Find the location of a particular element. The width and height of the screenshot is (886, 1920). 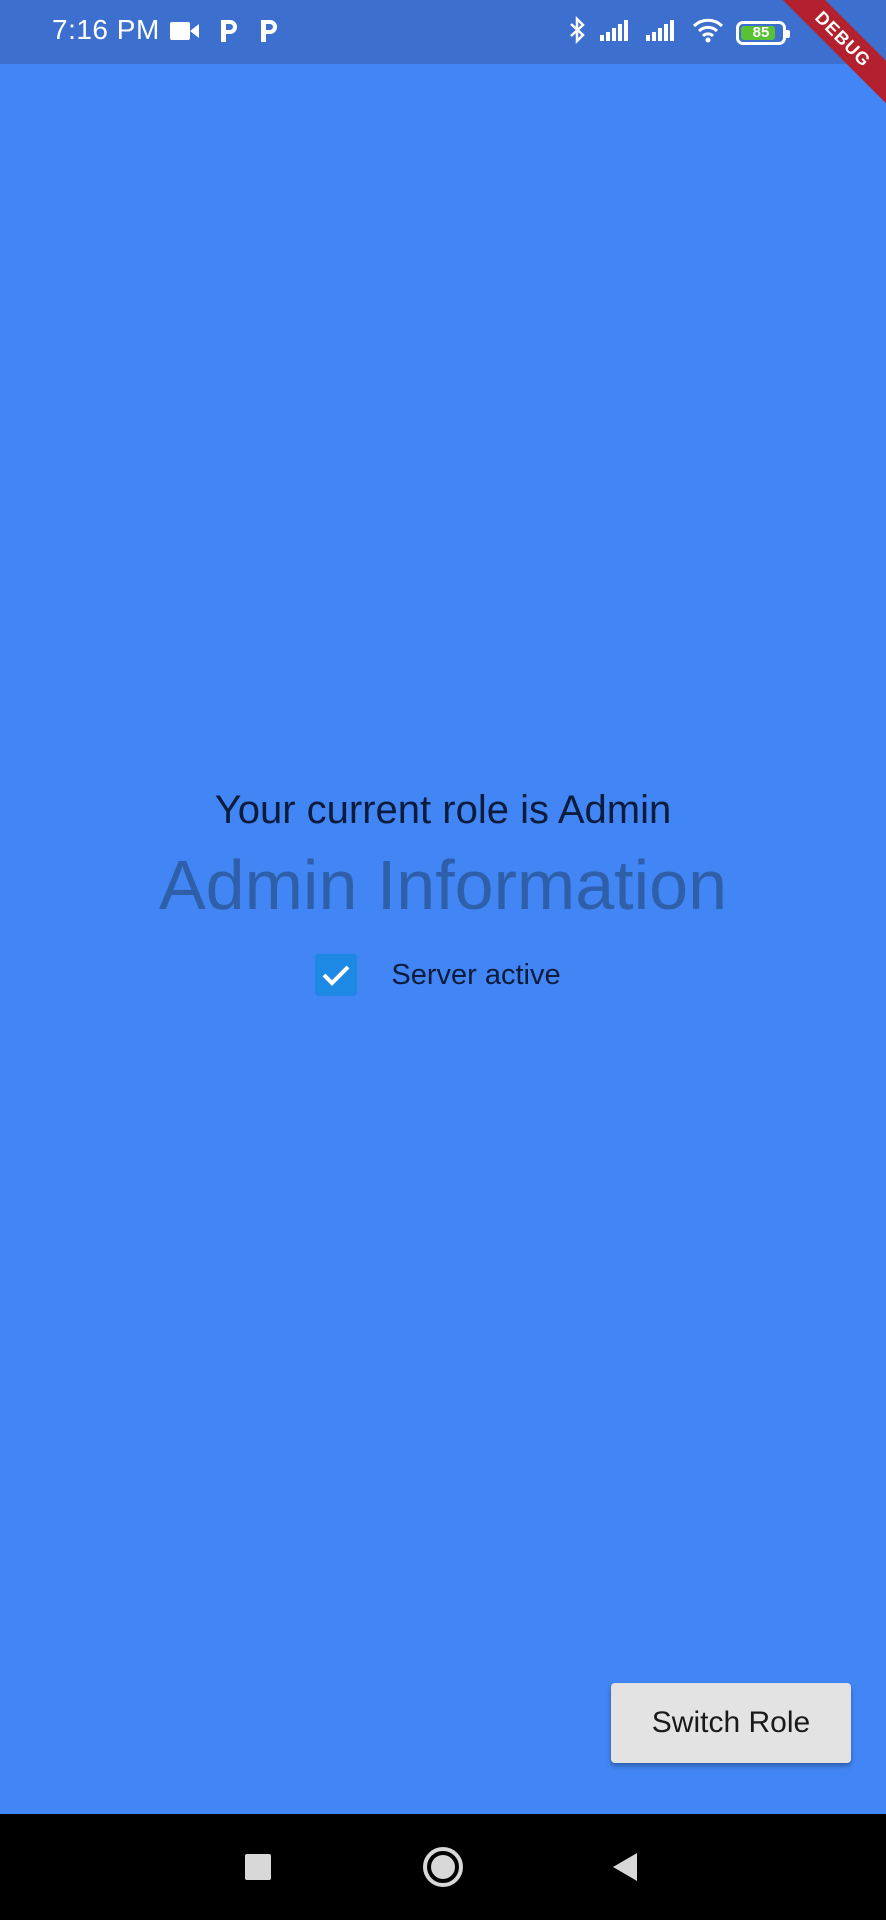

status-time: 7:16 PM is located at coordinates (106, 29).